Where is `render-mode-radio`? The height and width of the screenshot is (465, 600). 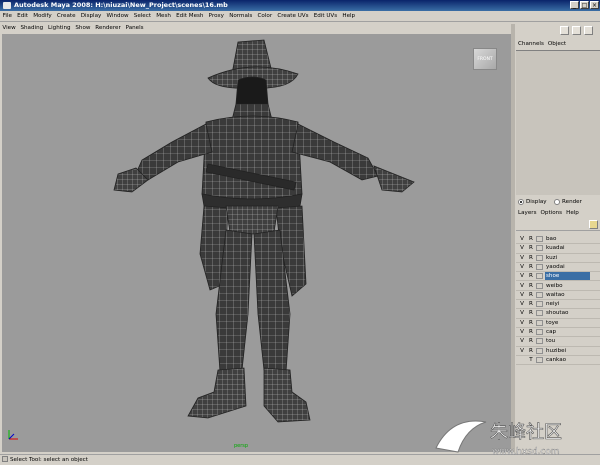
render-mode-radio is located at coordinates (557, 202).